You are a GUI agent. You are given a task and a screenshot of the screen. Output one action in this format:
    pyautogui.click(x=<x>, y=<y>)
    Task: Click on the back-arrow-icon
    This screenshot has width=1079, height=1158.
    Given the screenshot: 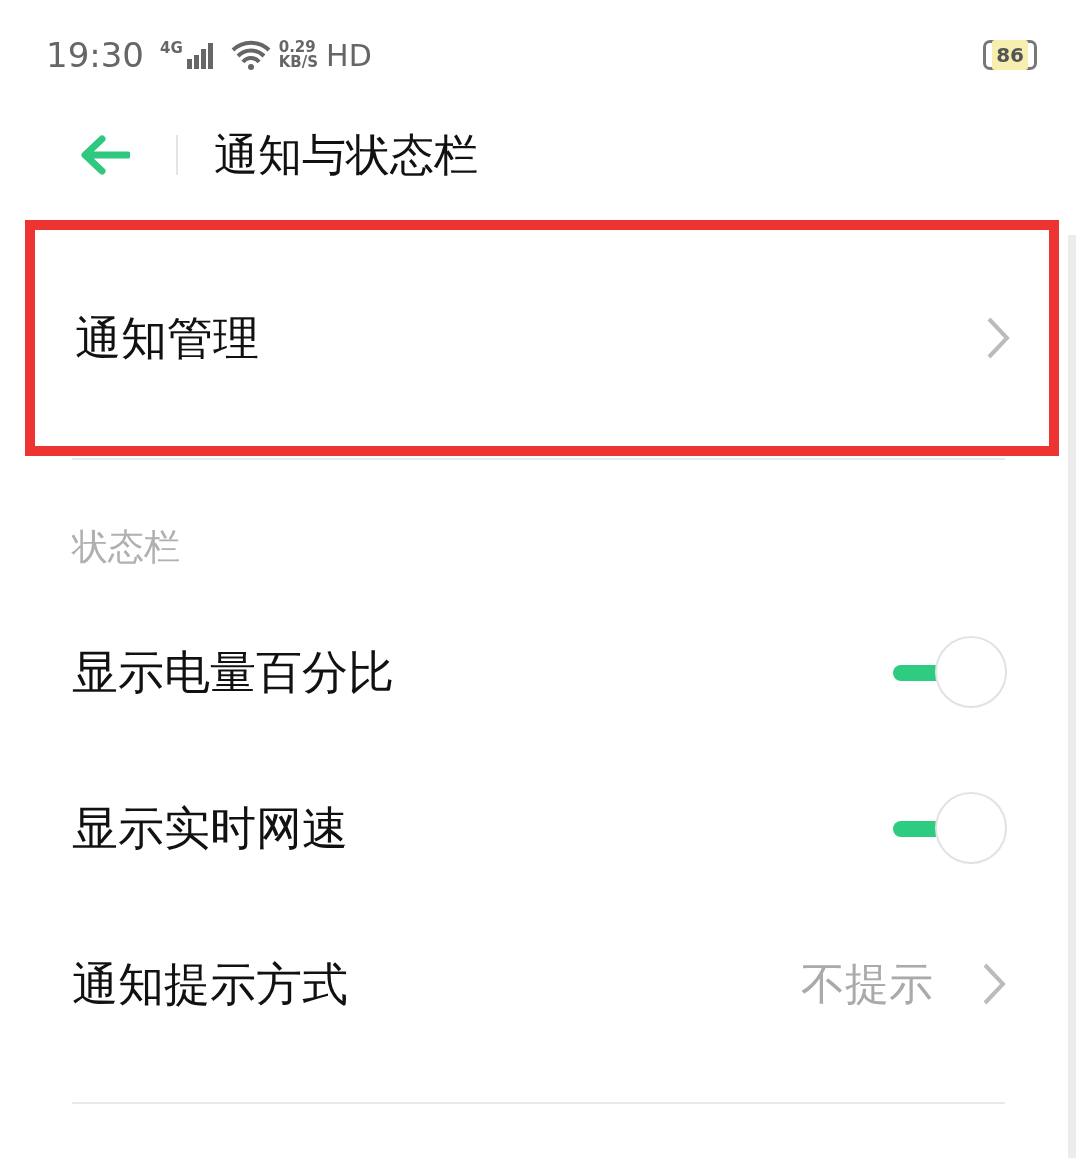 What is the action you would take?
    pyautogui.click(x=105, y=155)
    